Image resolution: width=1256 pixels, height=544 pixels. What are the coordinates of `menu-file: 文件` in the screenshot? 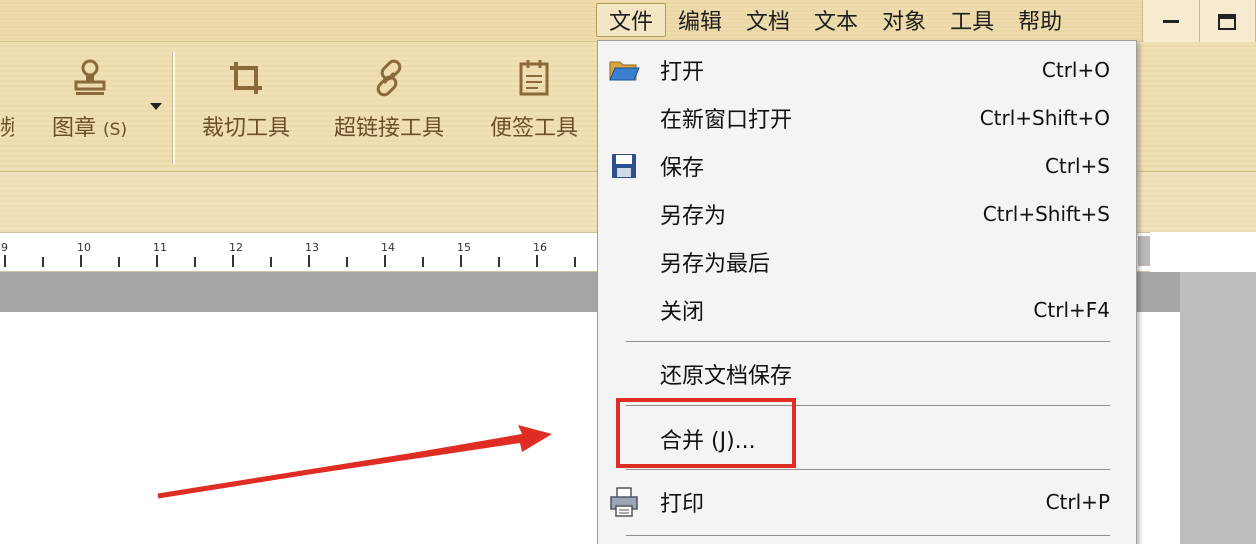 It's located at (631, 20).